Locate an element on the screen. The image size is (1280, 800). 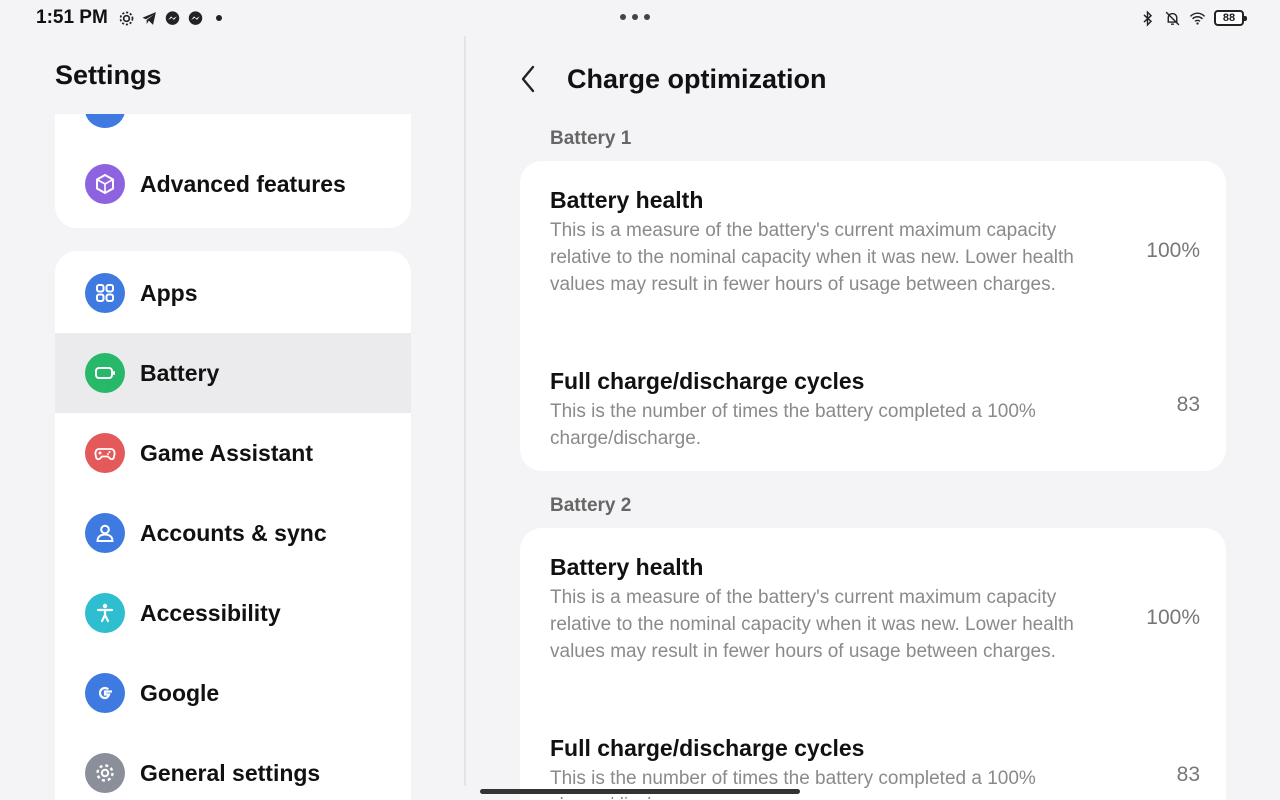
partial-item-icon is located at coordinates (105, 121).